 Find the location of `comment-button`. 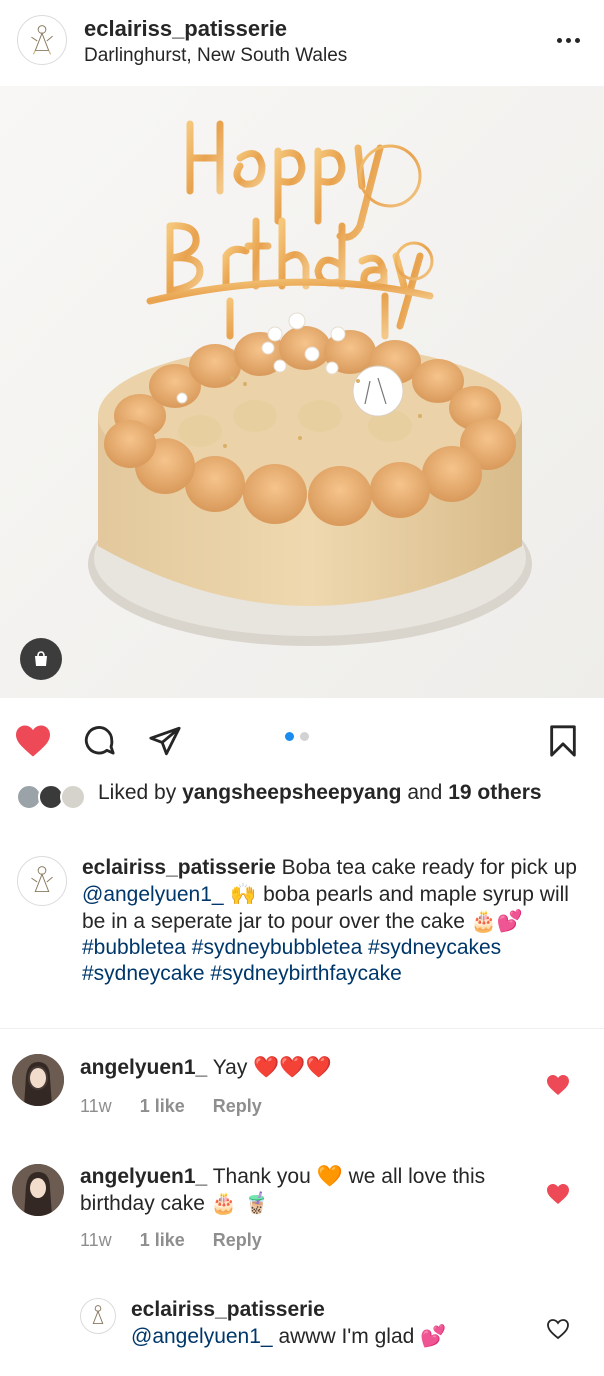

comment-button is located at coordinates (99, 741).